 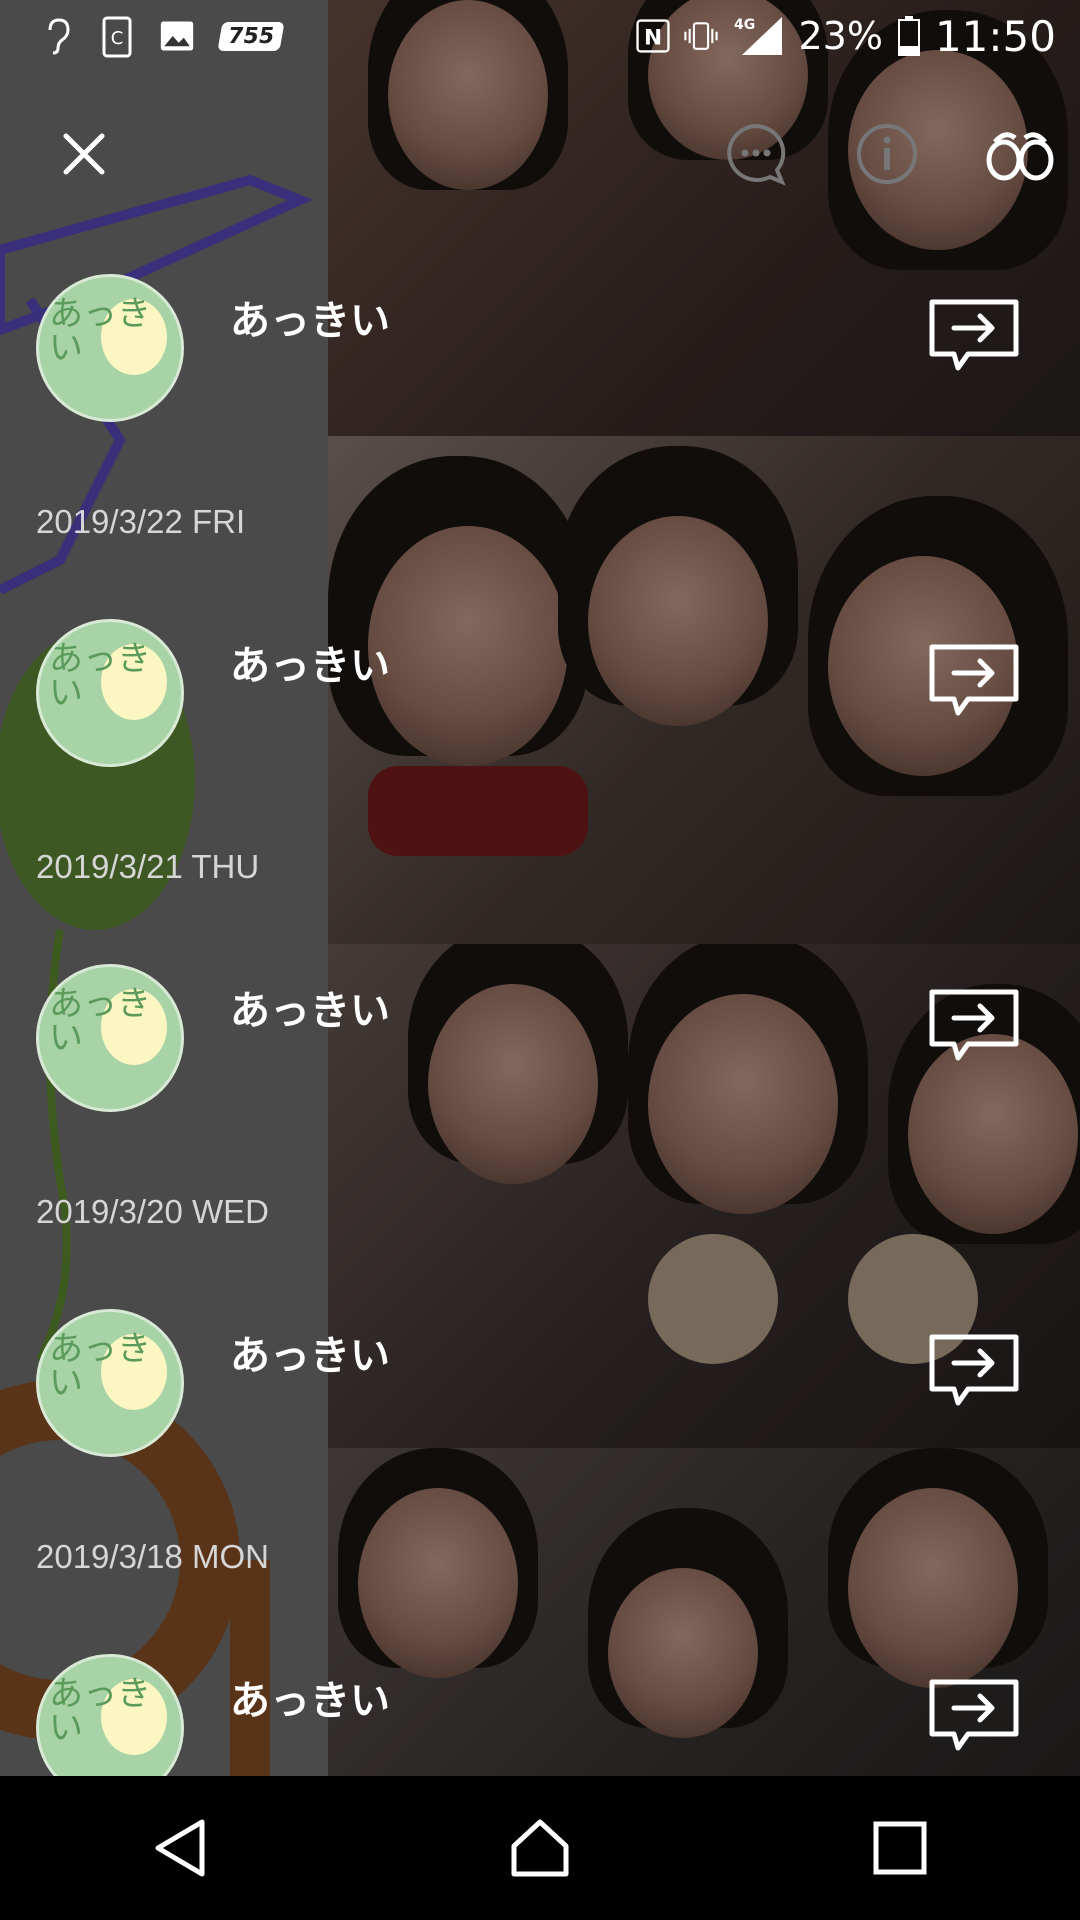 I want to click on top-toolbar, so click(x=540, y=155).